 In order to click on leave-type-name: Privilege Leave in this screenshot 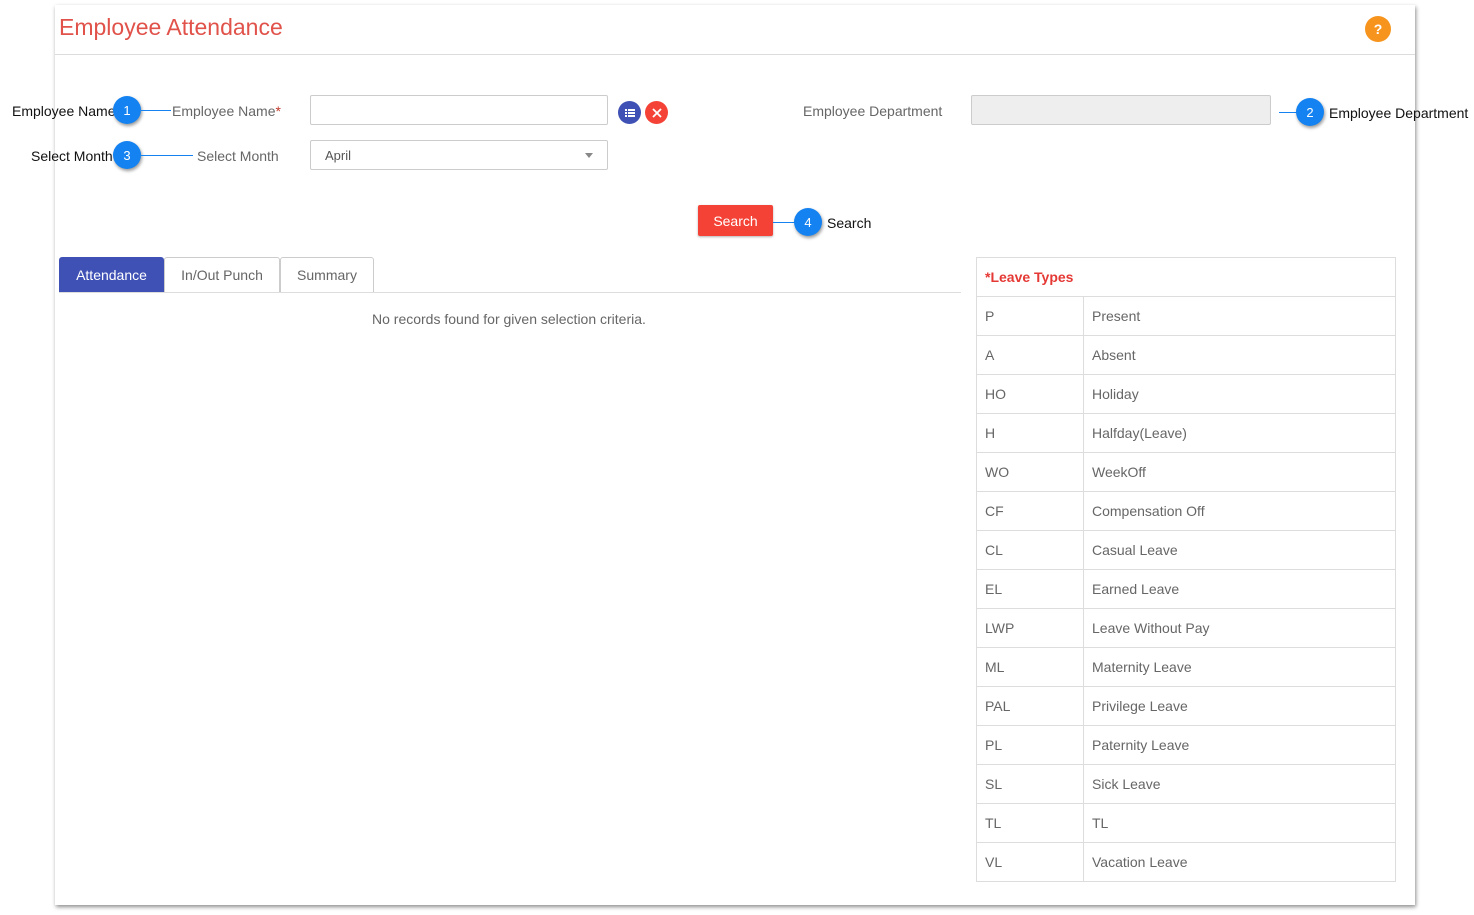, I will do `click(1239, 706)`.